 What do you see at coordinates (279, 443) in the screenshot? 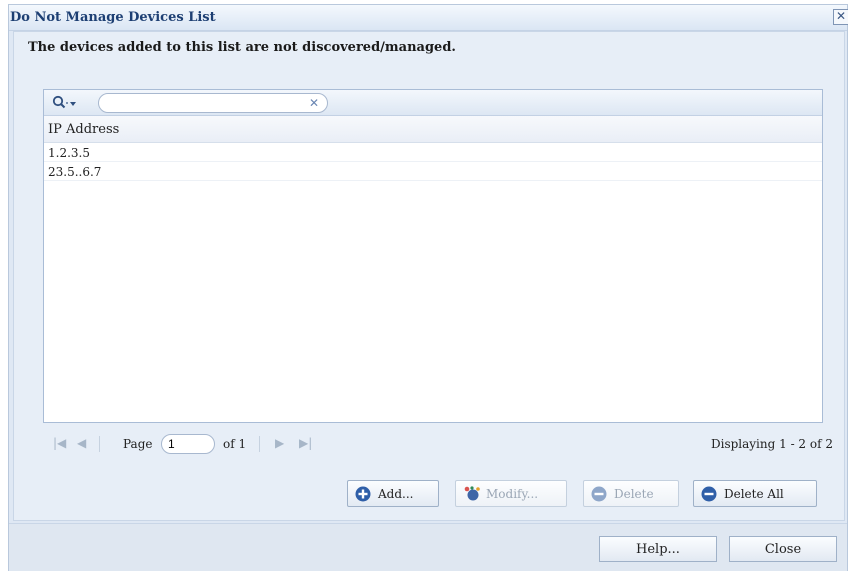
I see `next-page-icon: ▶` at bounding box center [279, 443].